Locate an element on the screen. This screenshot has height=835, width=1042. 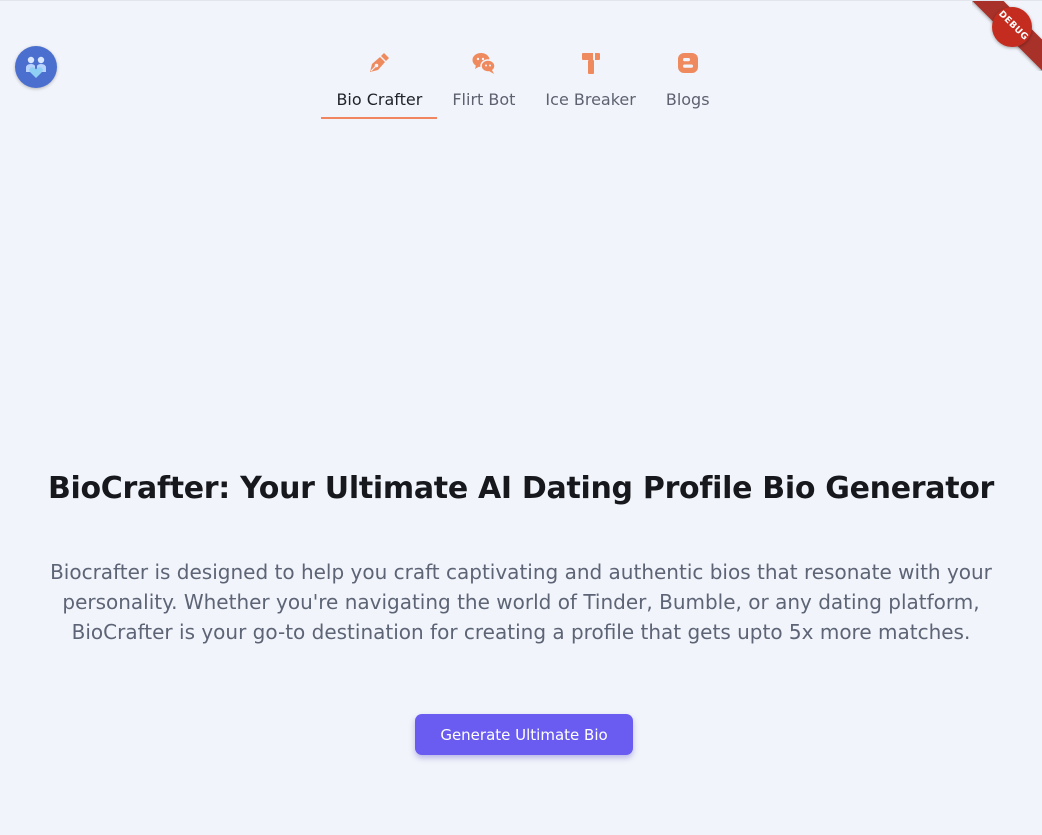
pen-nib-icon is located at coordinates (379, 63).